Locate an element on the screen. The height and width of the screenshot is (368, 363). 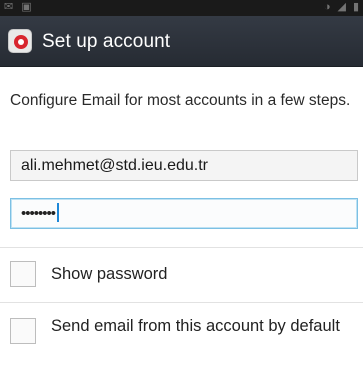
email-field: ali.mehmet@std.ieu.edu.tr is located at coordinates (184, 165).